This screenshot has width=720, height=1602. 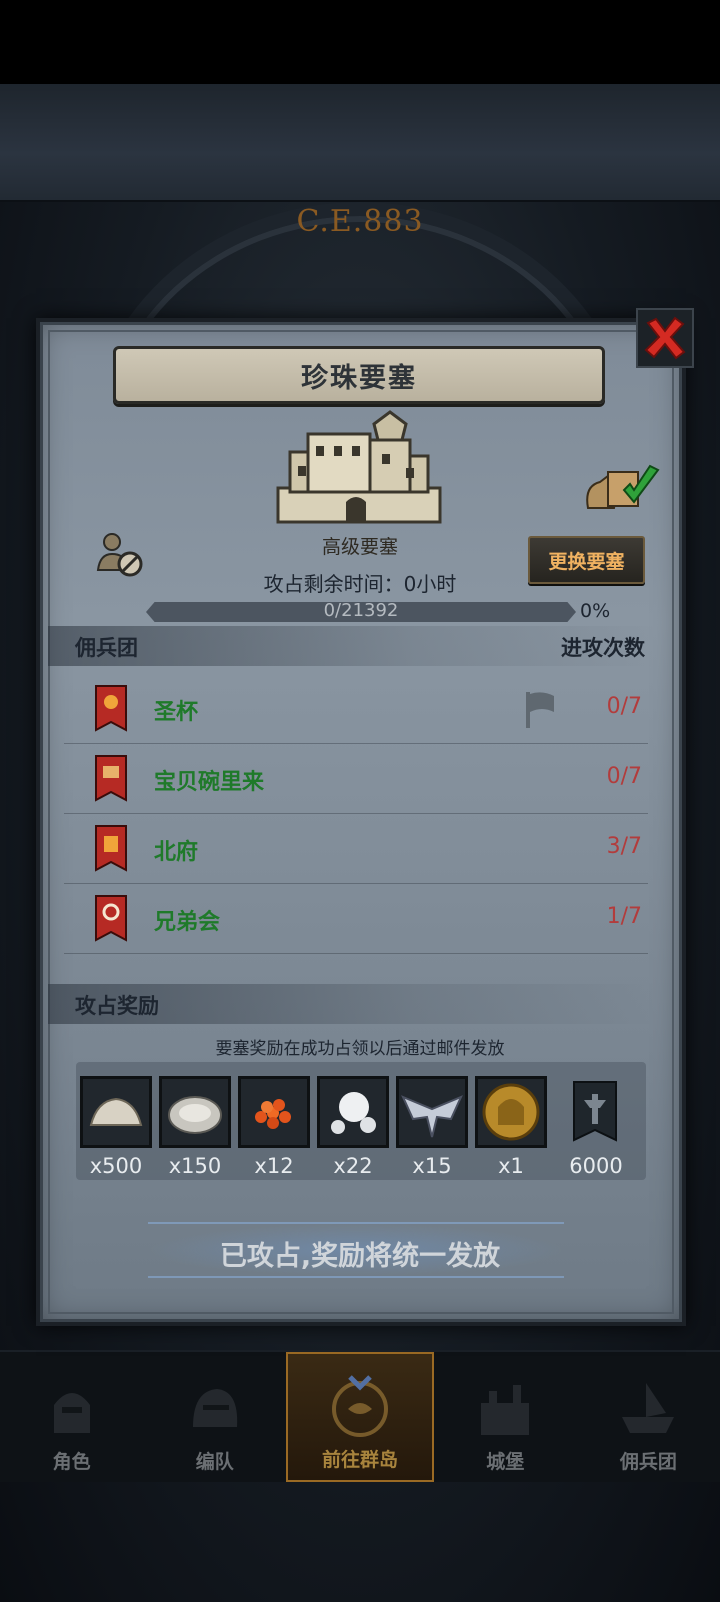 What do you see at coordinates (106, 648) in the screenshot?
I see `mercenary-header-left: 佣兵团` at bounding box center [106, 648].